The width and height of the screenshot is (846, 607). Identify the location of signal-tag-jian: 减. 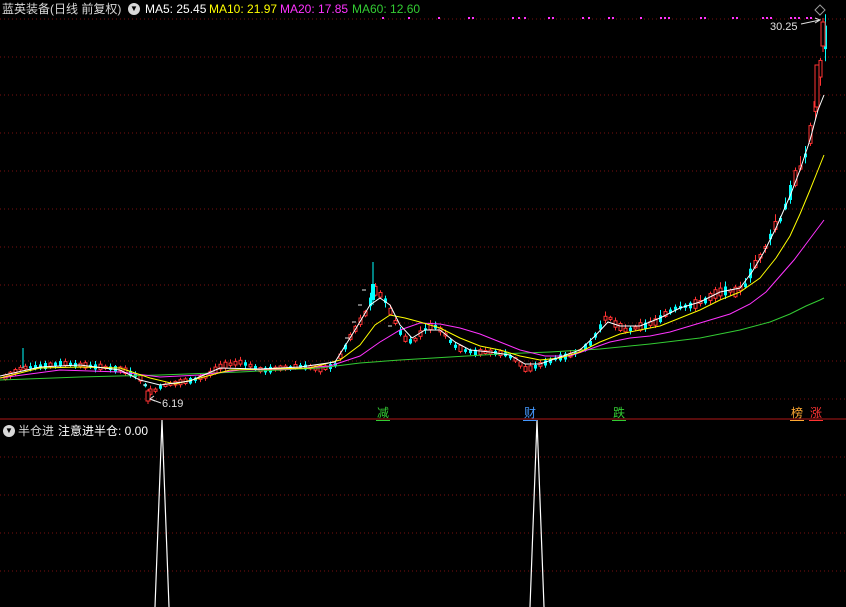
(383, 413).